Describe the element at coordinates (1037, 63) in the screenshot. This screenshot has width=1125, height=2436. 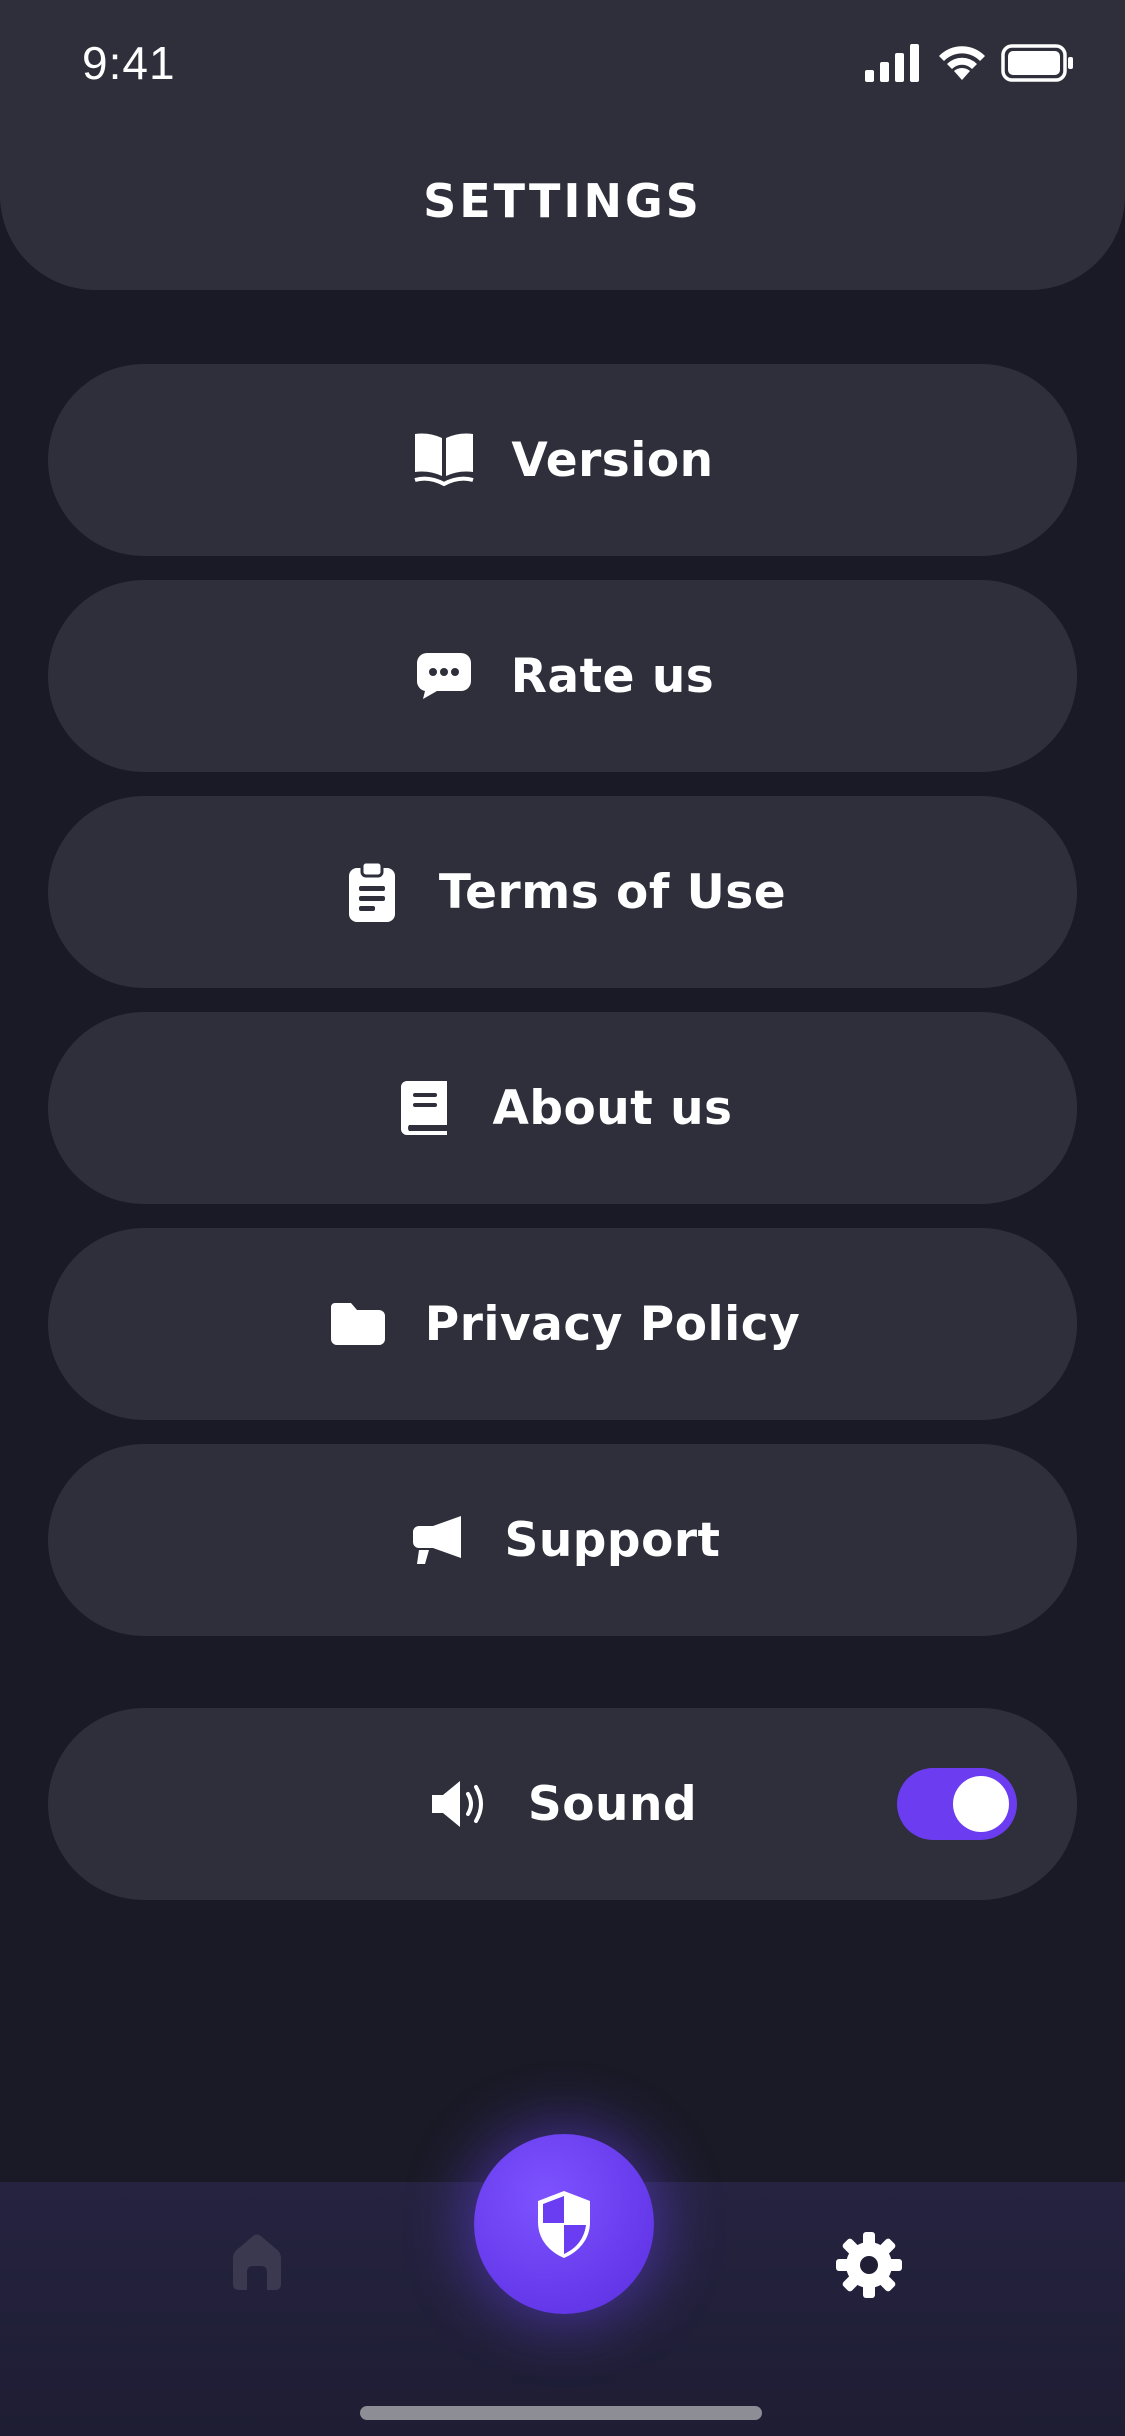
I see `battery-icon` at that location.